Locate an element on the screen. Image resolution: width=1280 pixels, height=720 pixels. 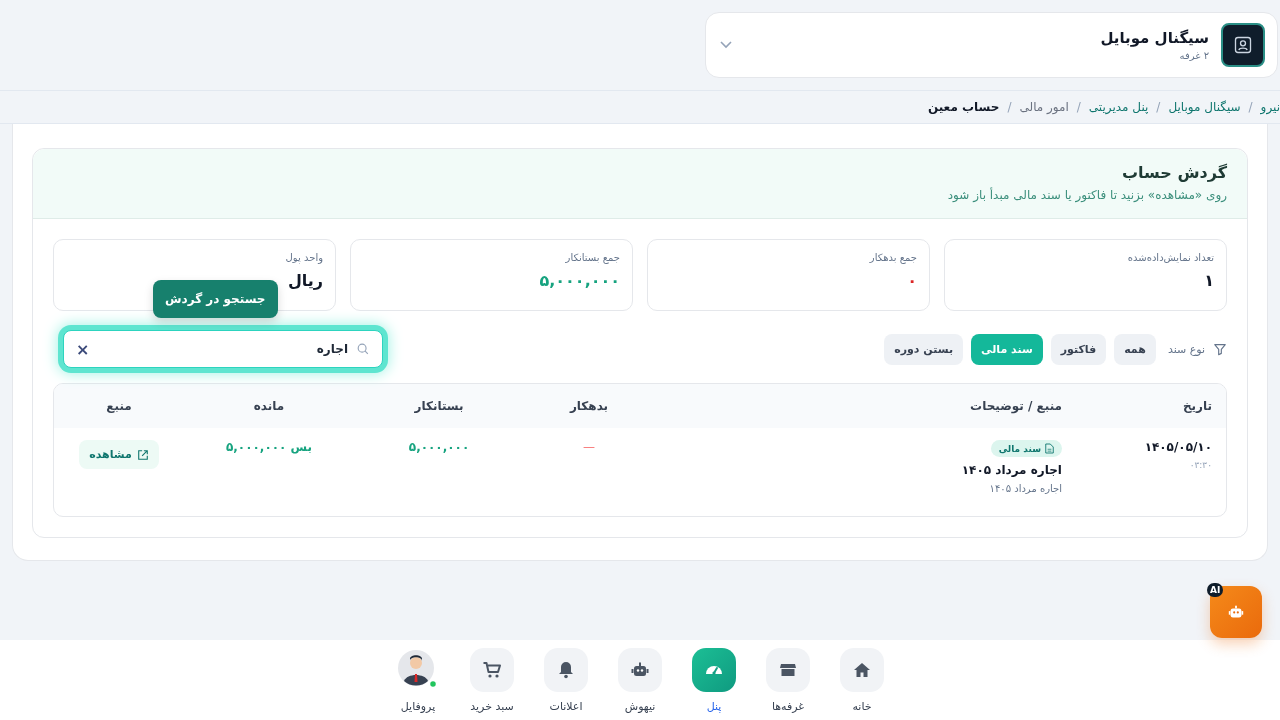
store-logo is located at coordinates (1243, 45).